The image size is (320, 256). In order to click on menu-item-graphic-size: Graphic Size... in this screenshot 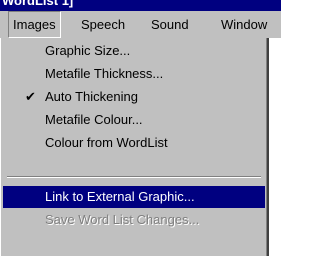, I will do `click(134, 51)`.